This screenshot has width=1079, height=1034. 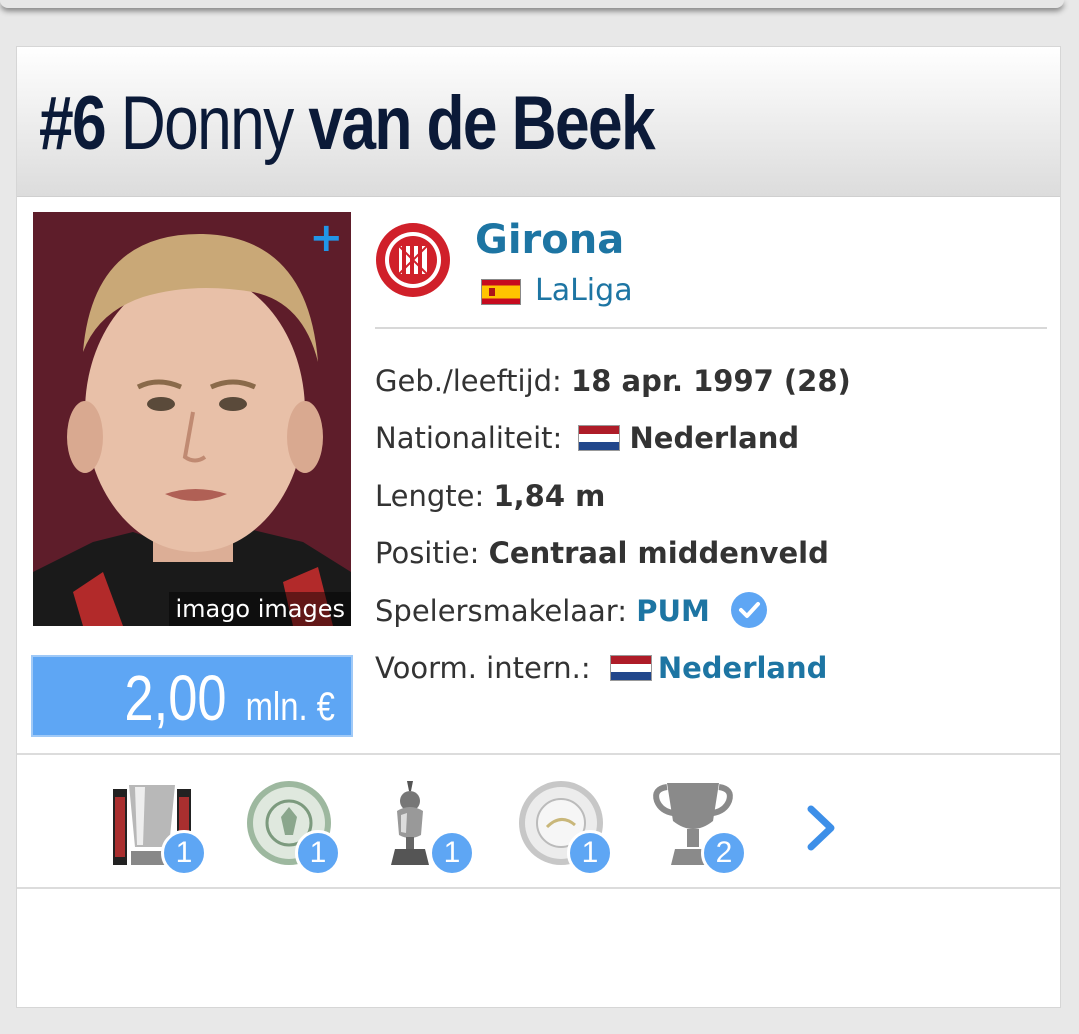 I want to click on league-name: LaLiga, so click(x=584, y=290).